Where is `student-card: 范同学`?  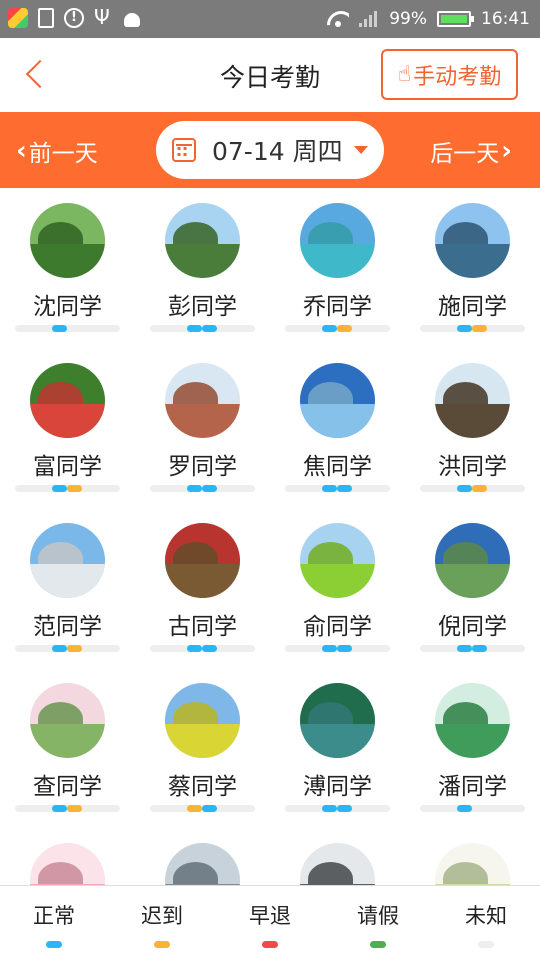
student-card: 范同学 is located at coordinates (67, 588).